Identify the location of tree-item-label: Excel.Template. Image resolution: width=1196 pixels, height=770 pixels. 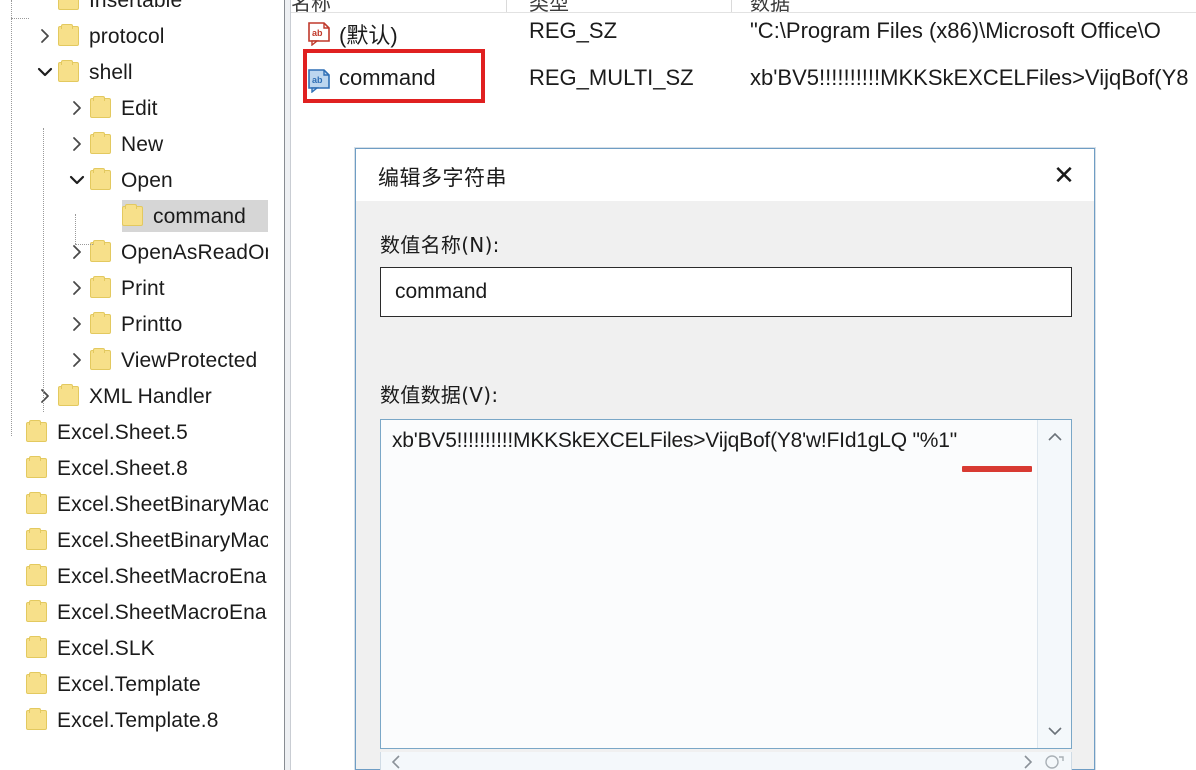
(129, 684).